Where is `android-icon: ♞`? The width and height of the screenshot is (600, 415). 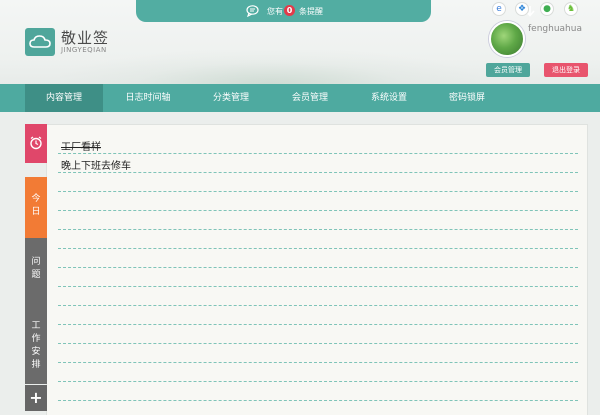 android-icon: ♞ is located at coordinates (571, 9).